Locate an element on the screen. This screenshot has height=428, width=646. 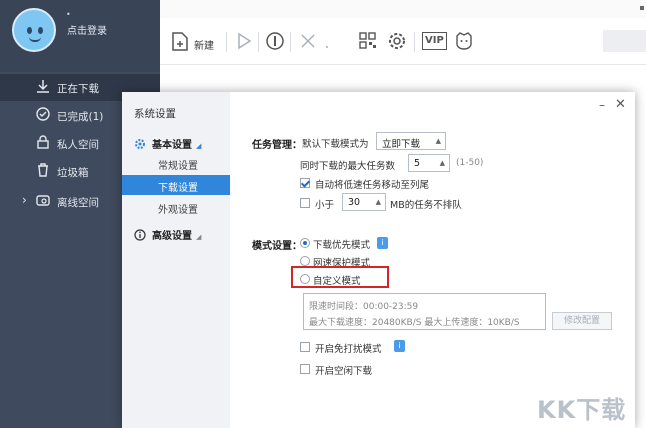
small-task-suffix: MB的任务不排队 is located at coordinates (426, 205).